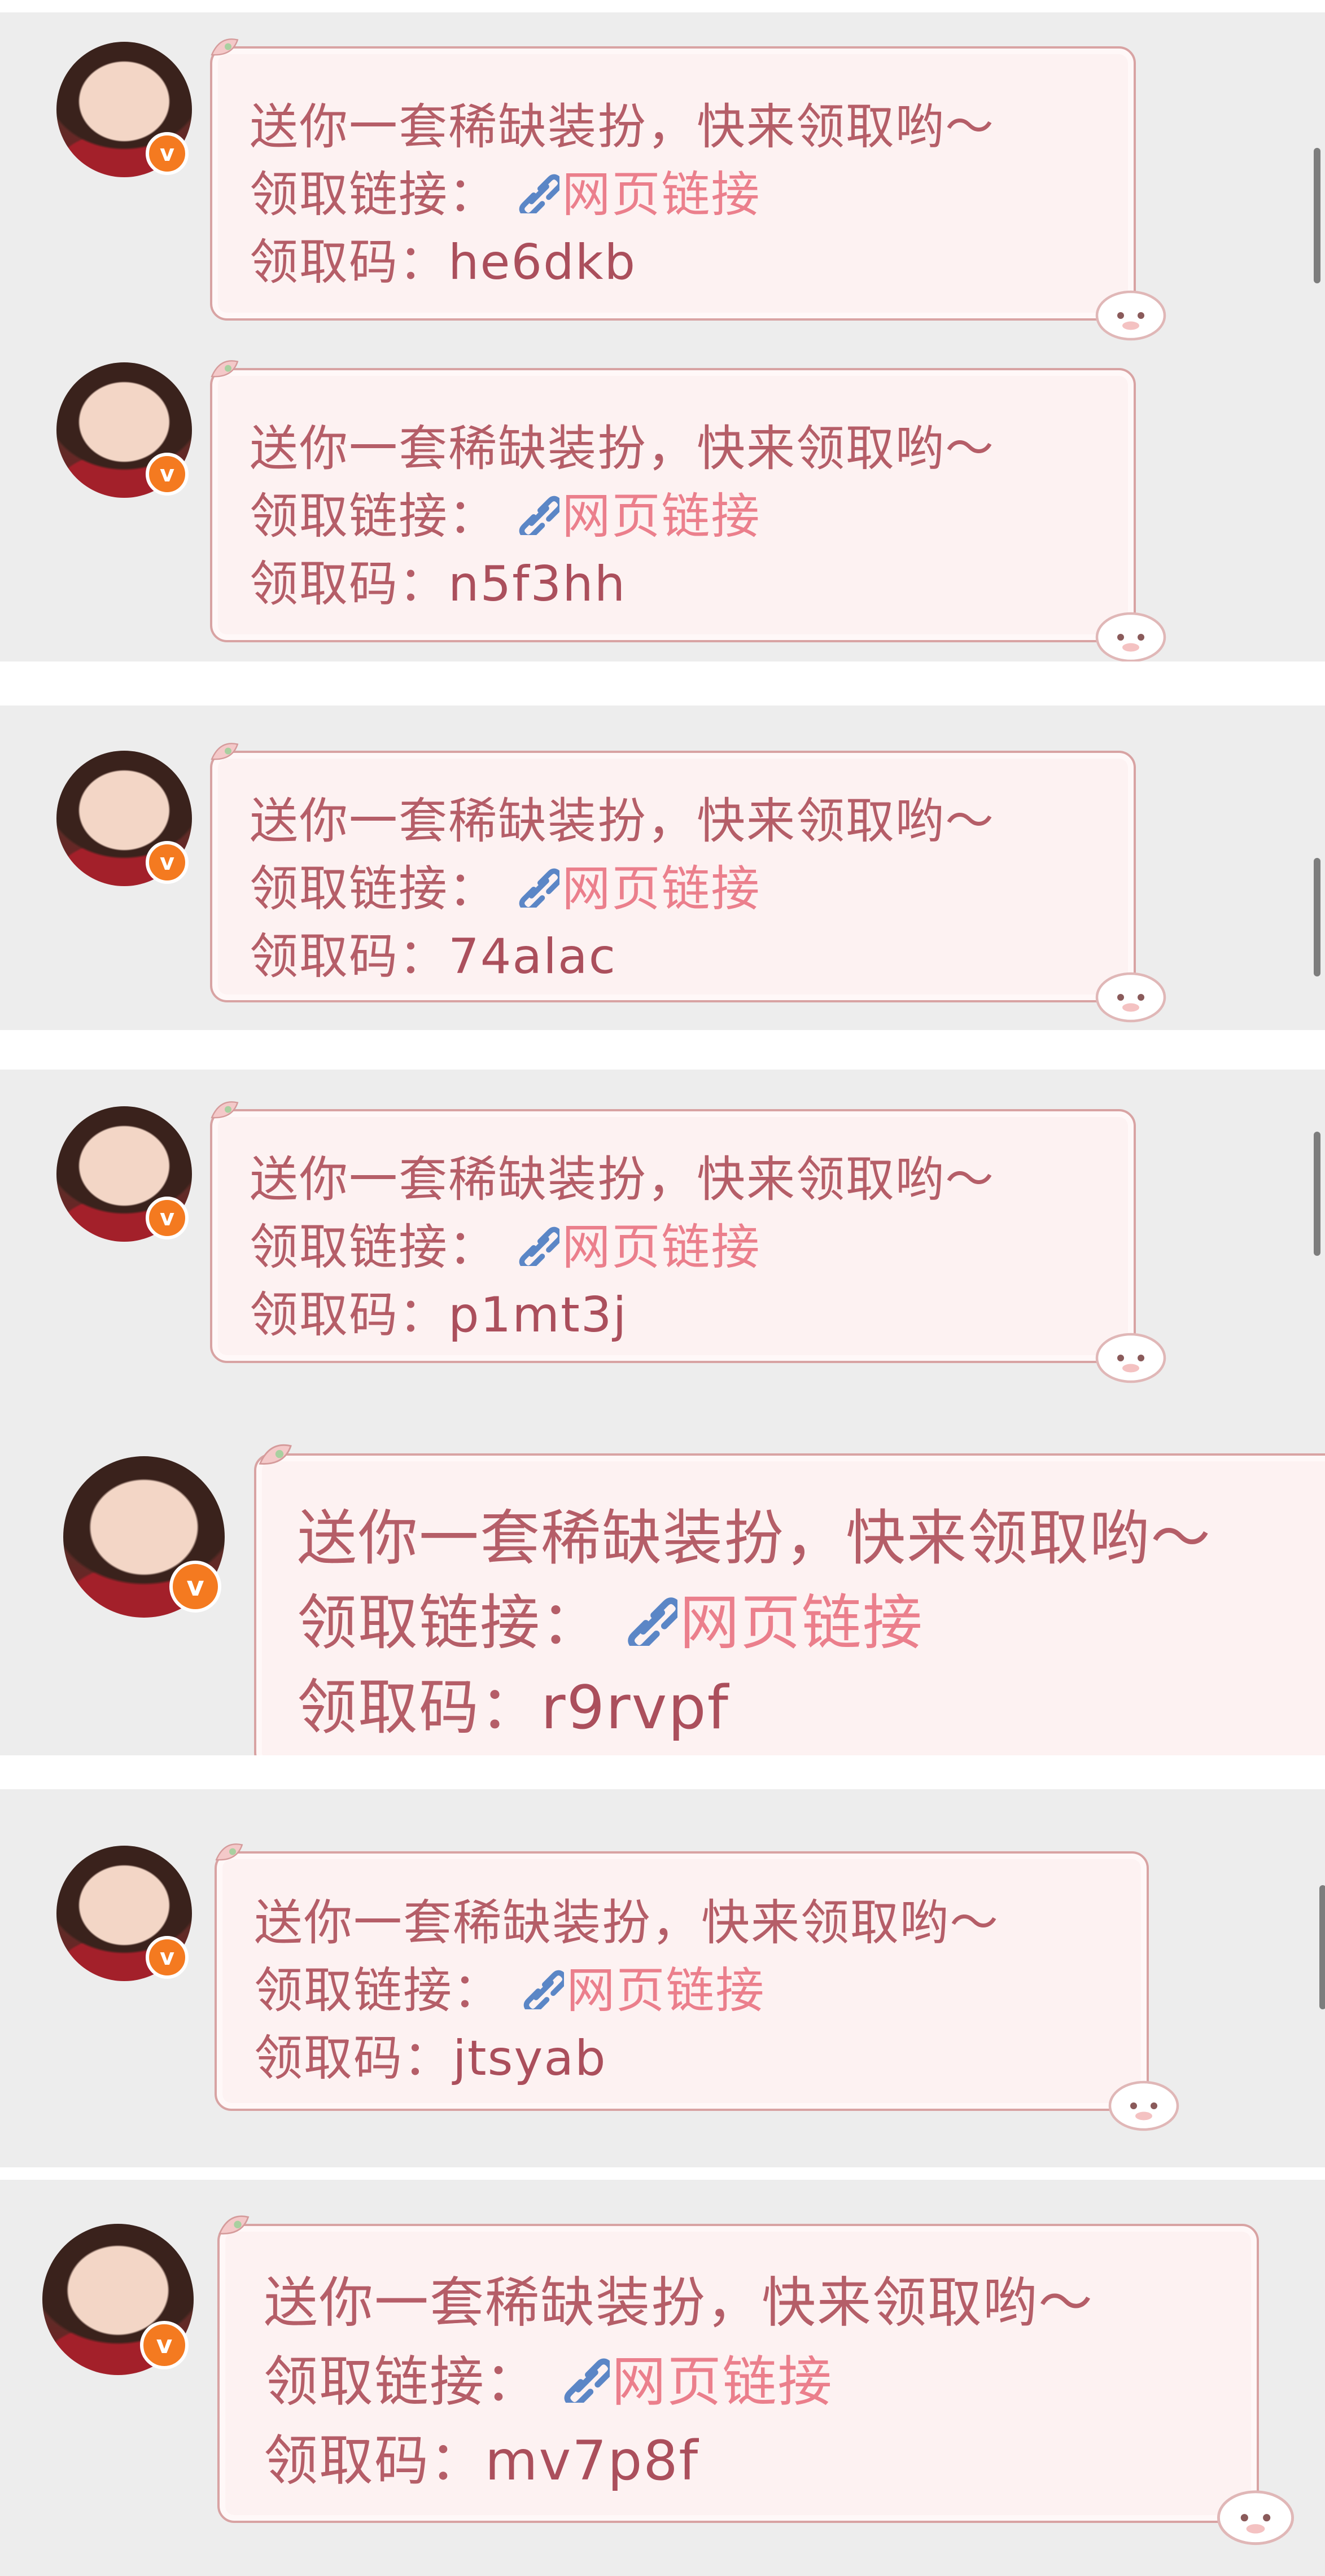 This screenshot has height=2576, width=1325. What do you see at coordinates (530, 2058) in the screenshot?
I see `claim-code: jtsyab` at bounding box center [530, 2058].